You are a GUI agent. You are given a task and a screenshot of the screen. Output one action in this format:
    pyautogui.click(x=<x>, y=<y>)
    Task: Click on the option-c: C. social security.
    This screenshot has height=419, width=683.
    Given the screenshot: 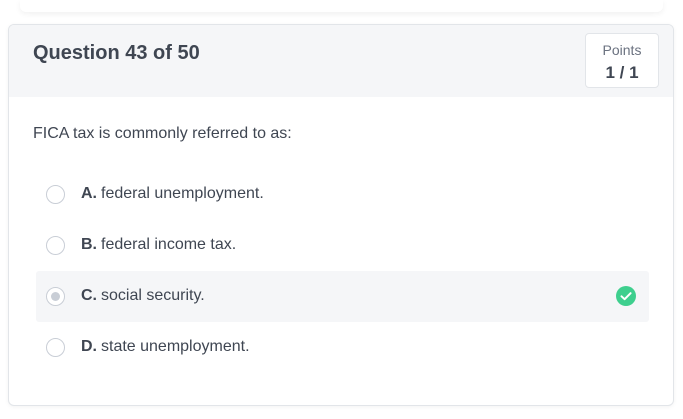 What is the action you would take?
    pyautogui.click(x=342, y=296)
    